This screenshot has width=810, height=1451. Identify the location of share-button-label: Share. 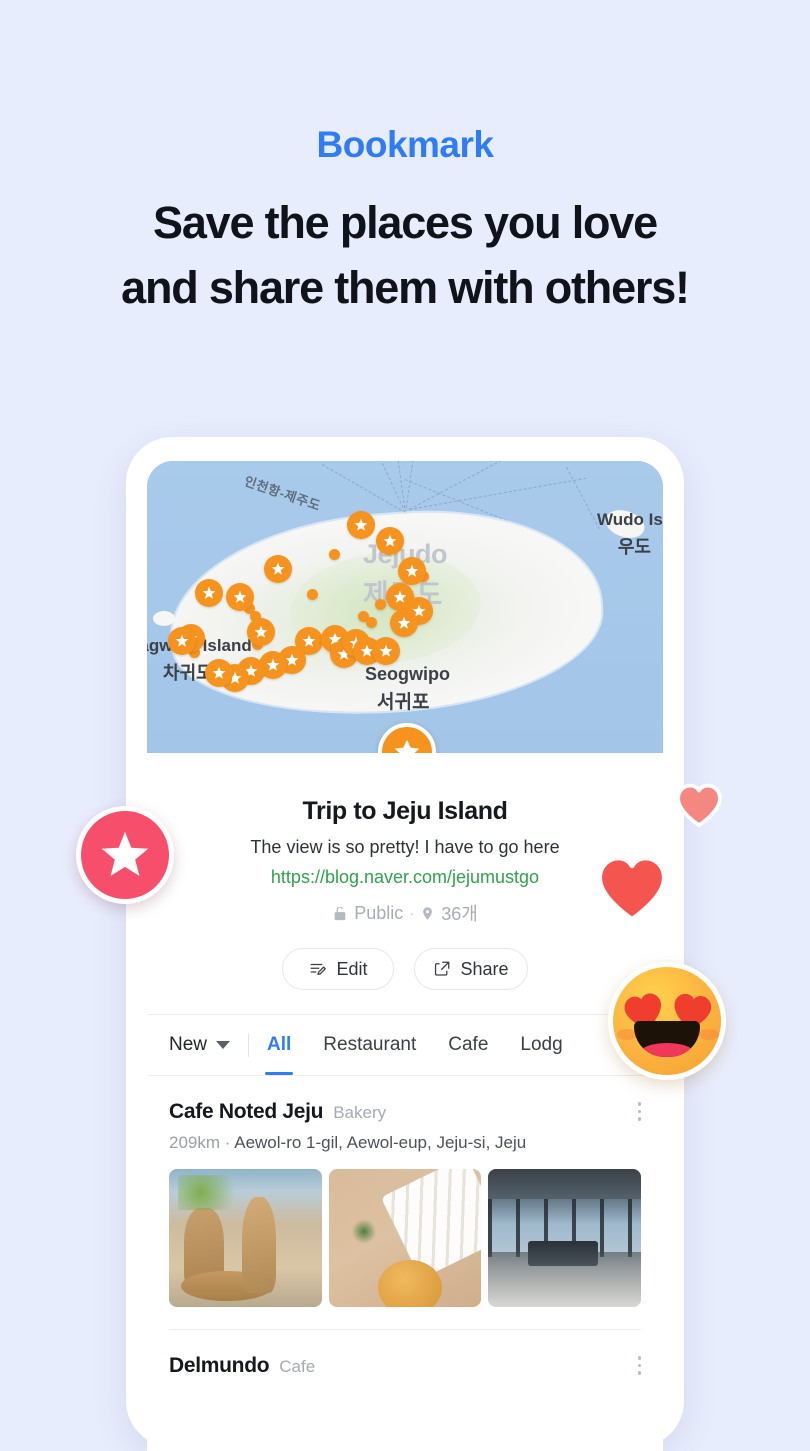
(484, 968).